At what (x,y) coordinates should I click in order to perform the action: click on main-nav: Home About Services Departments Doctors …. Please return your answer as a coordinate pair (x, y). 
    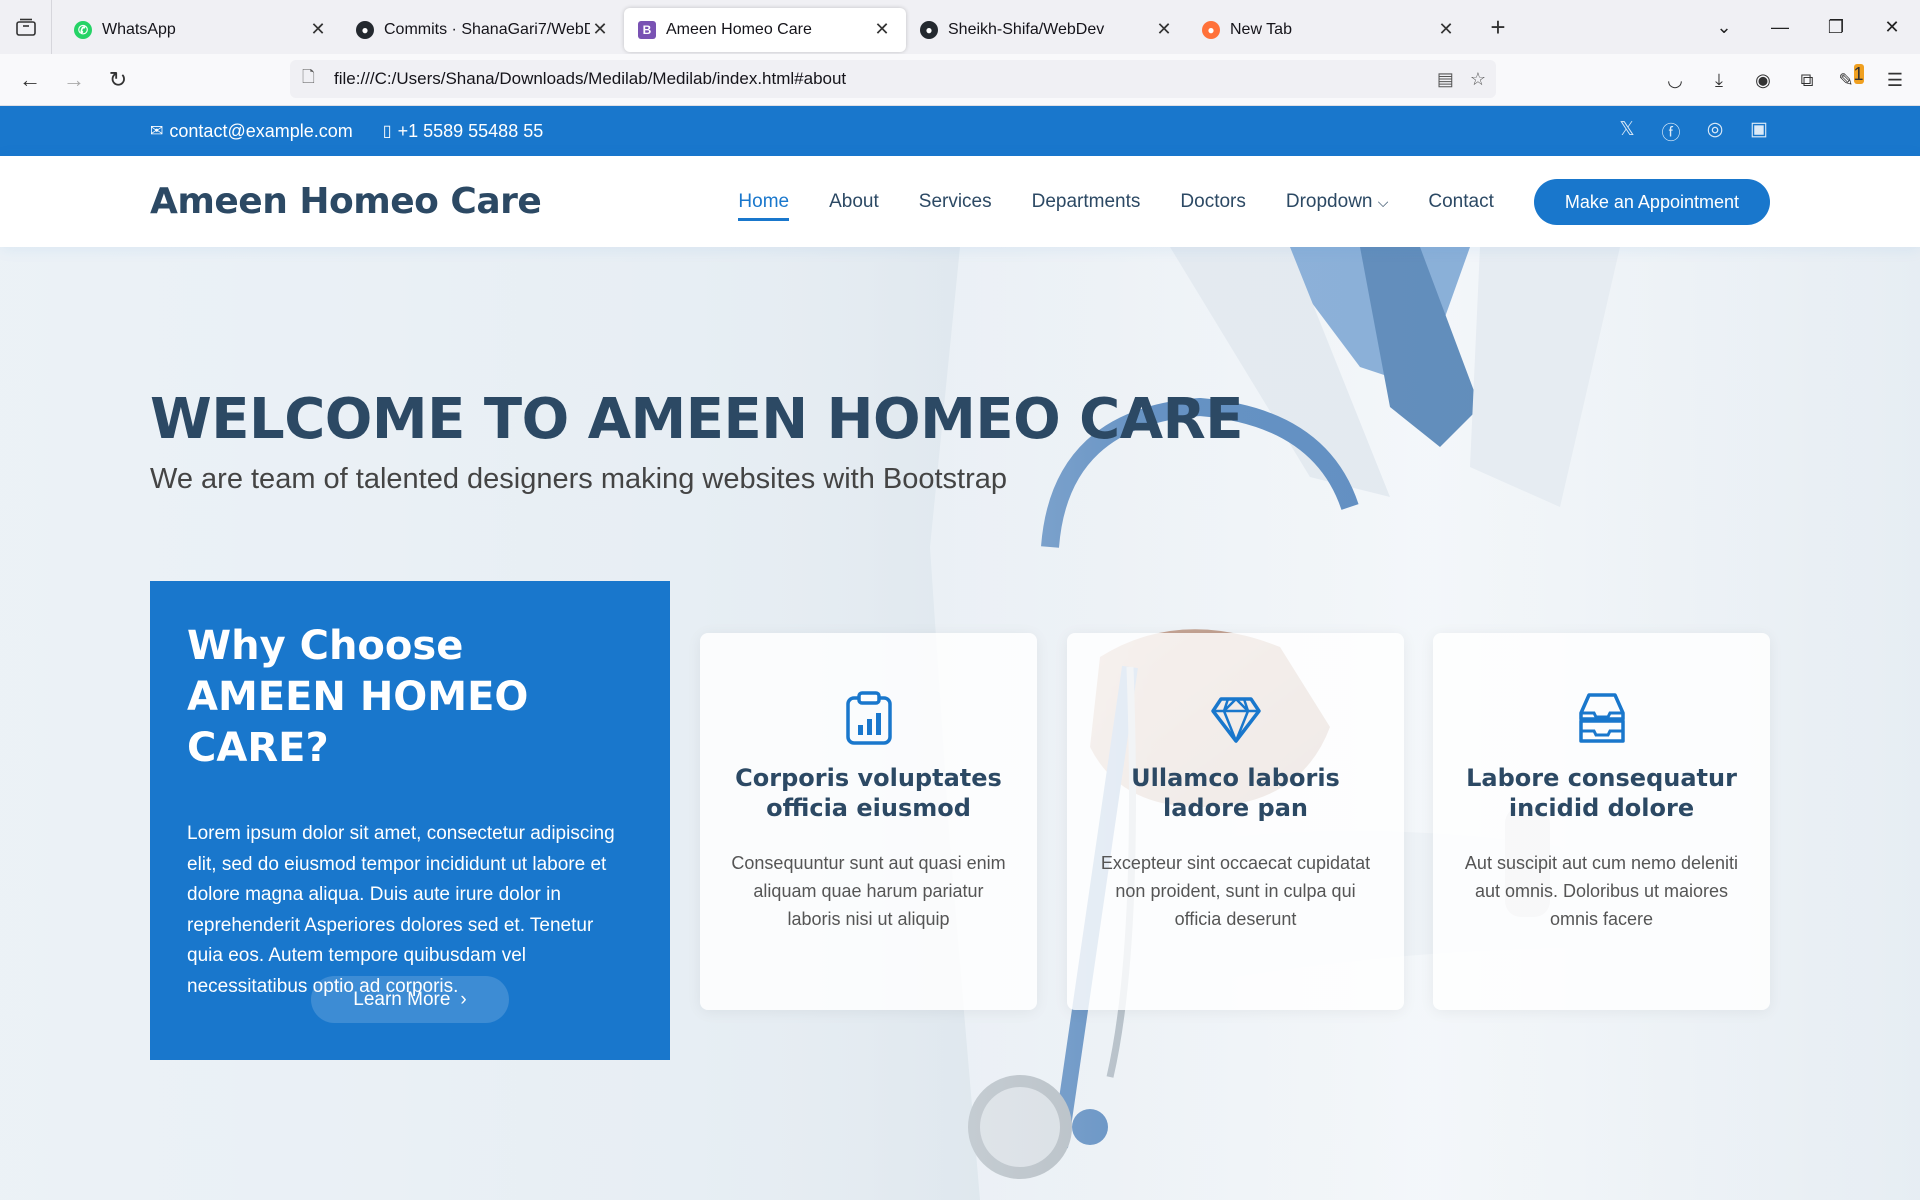
    Looking at the image, I should click on (1096, 202).